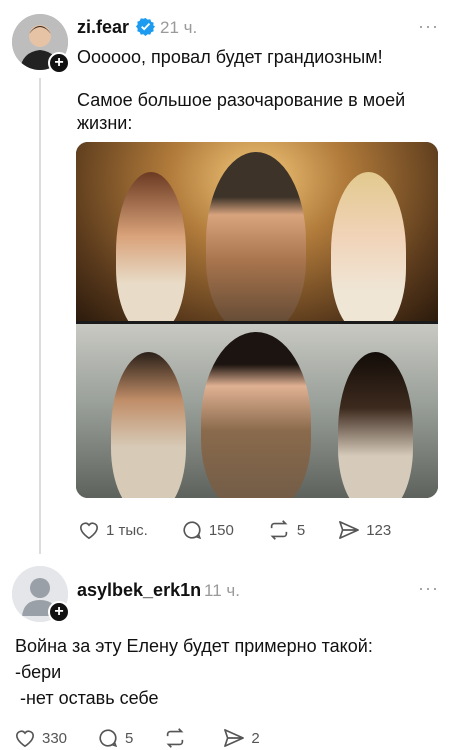  I want to click on post-actions: 1 тыс. 150 5 123, so click(234, 530).